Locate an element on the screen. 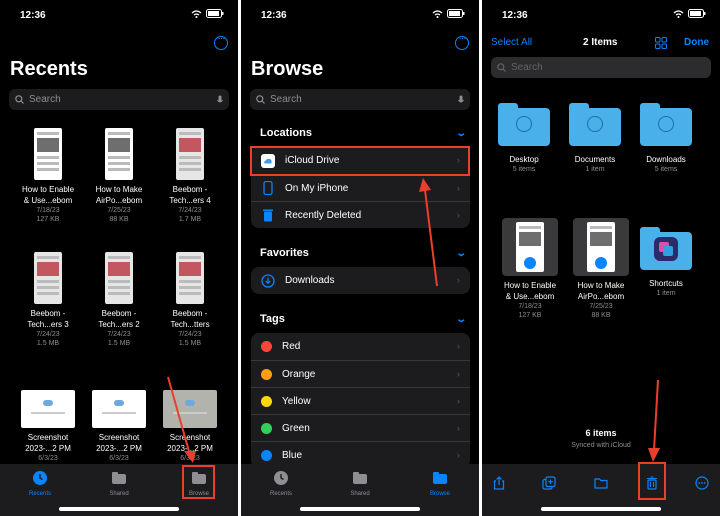 The width and height of the screenshot is (720, 516). favorites-header: Favorites is located at coordinates (284, 253).